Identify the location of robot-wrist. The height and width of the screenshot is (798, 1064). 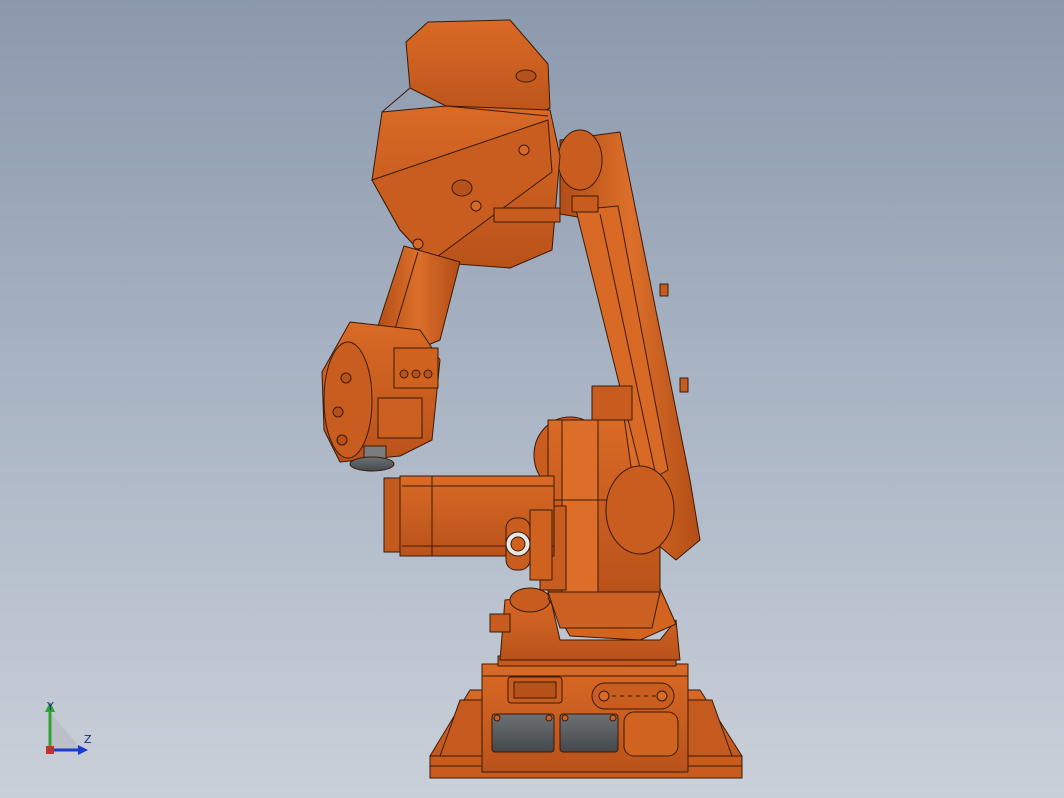
(381, 392).